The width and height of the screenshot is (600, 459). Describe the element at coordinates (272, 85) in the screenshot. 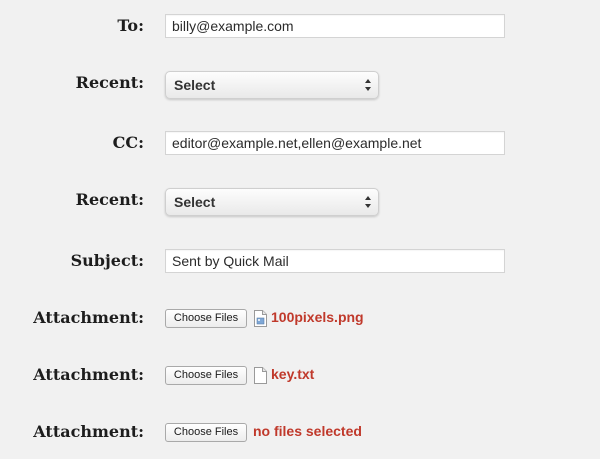

I see `recent-to-select: Select` at that location.